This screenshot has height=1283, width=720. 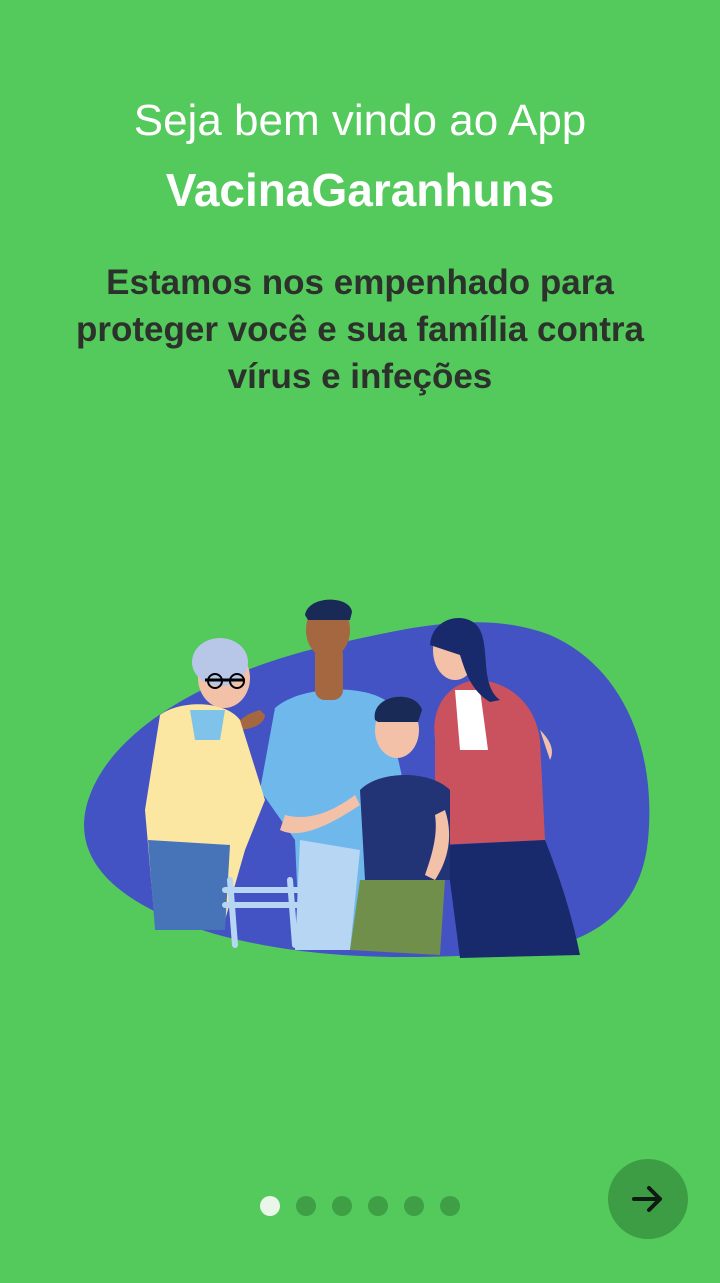 I want to click on app-name-title: VacinaGaranhuns, so click(x=360, y=190).